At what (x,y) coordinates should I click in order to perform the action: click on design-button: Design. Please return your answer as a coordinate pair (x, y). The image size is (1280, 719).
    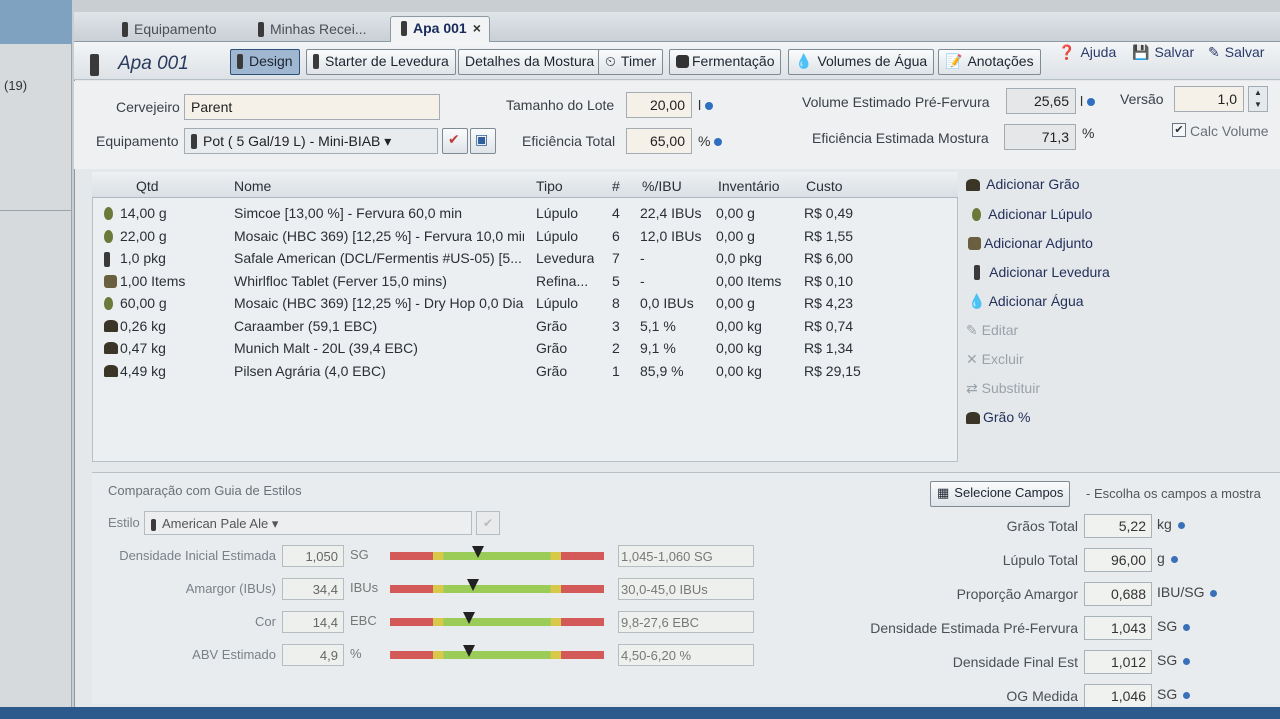
    Looking at the image, I should click on (265, 62).